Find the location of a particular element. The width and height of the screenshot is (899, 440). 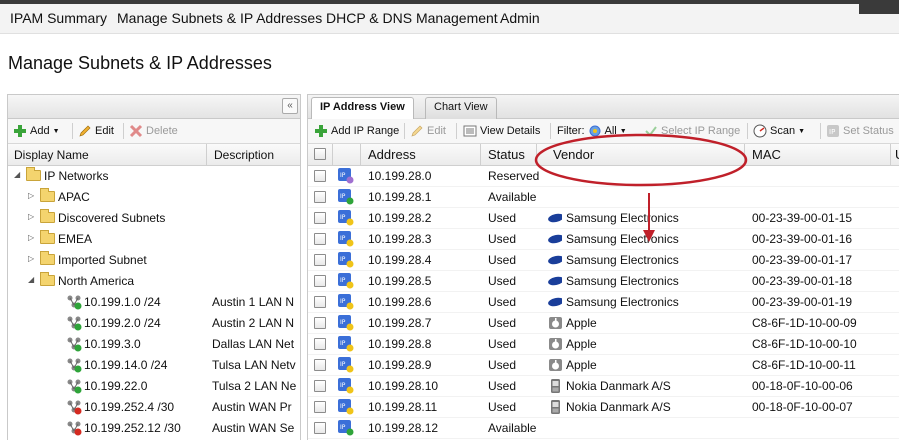

ip-row: IP 10.199.28.9 Used Apple C8-6F-1D-10-00-11 is located at coordinates (603, 365).